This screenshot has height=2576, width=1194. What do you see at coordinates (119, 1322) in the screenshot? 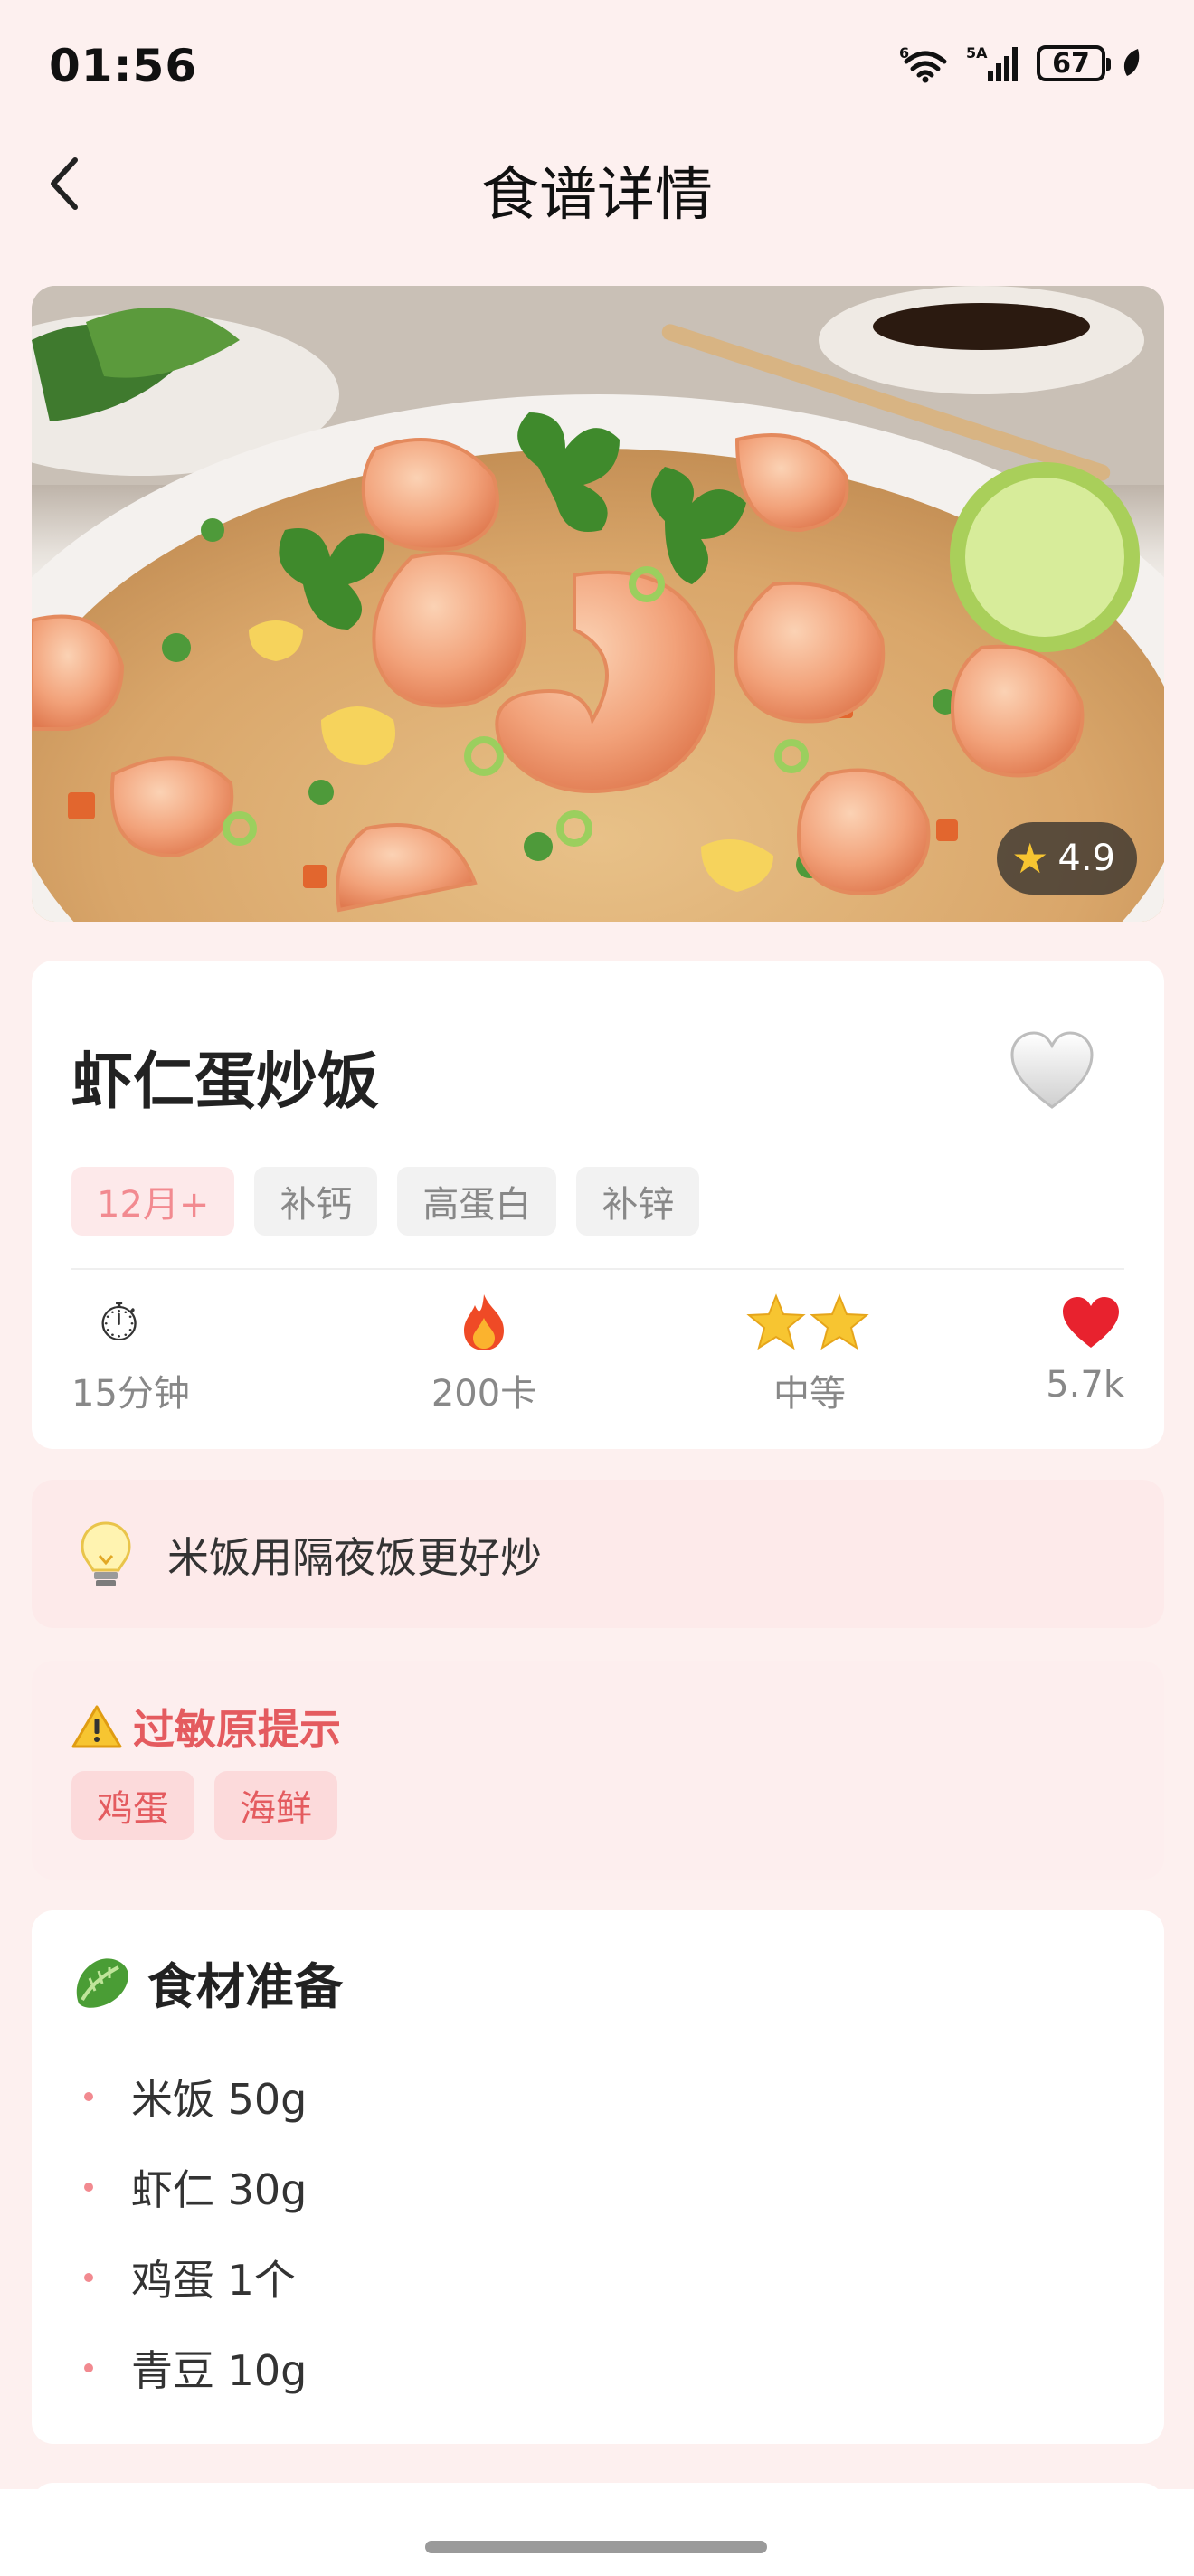
I see `stopwatch-icon: ⏱` at bounding box center [119, 1322].